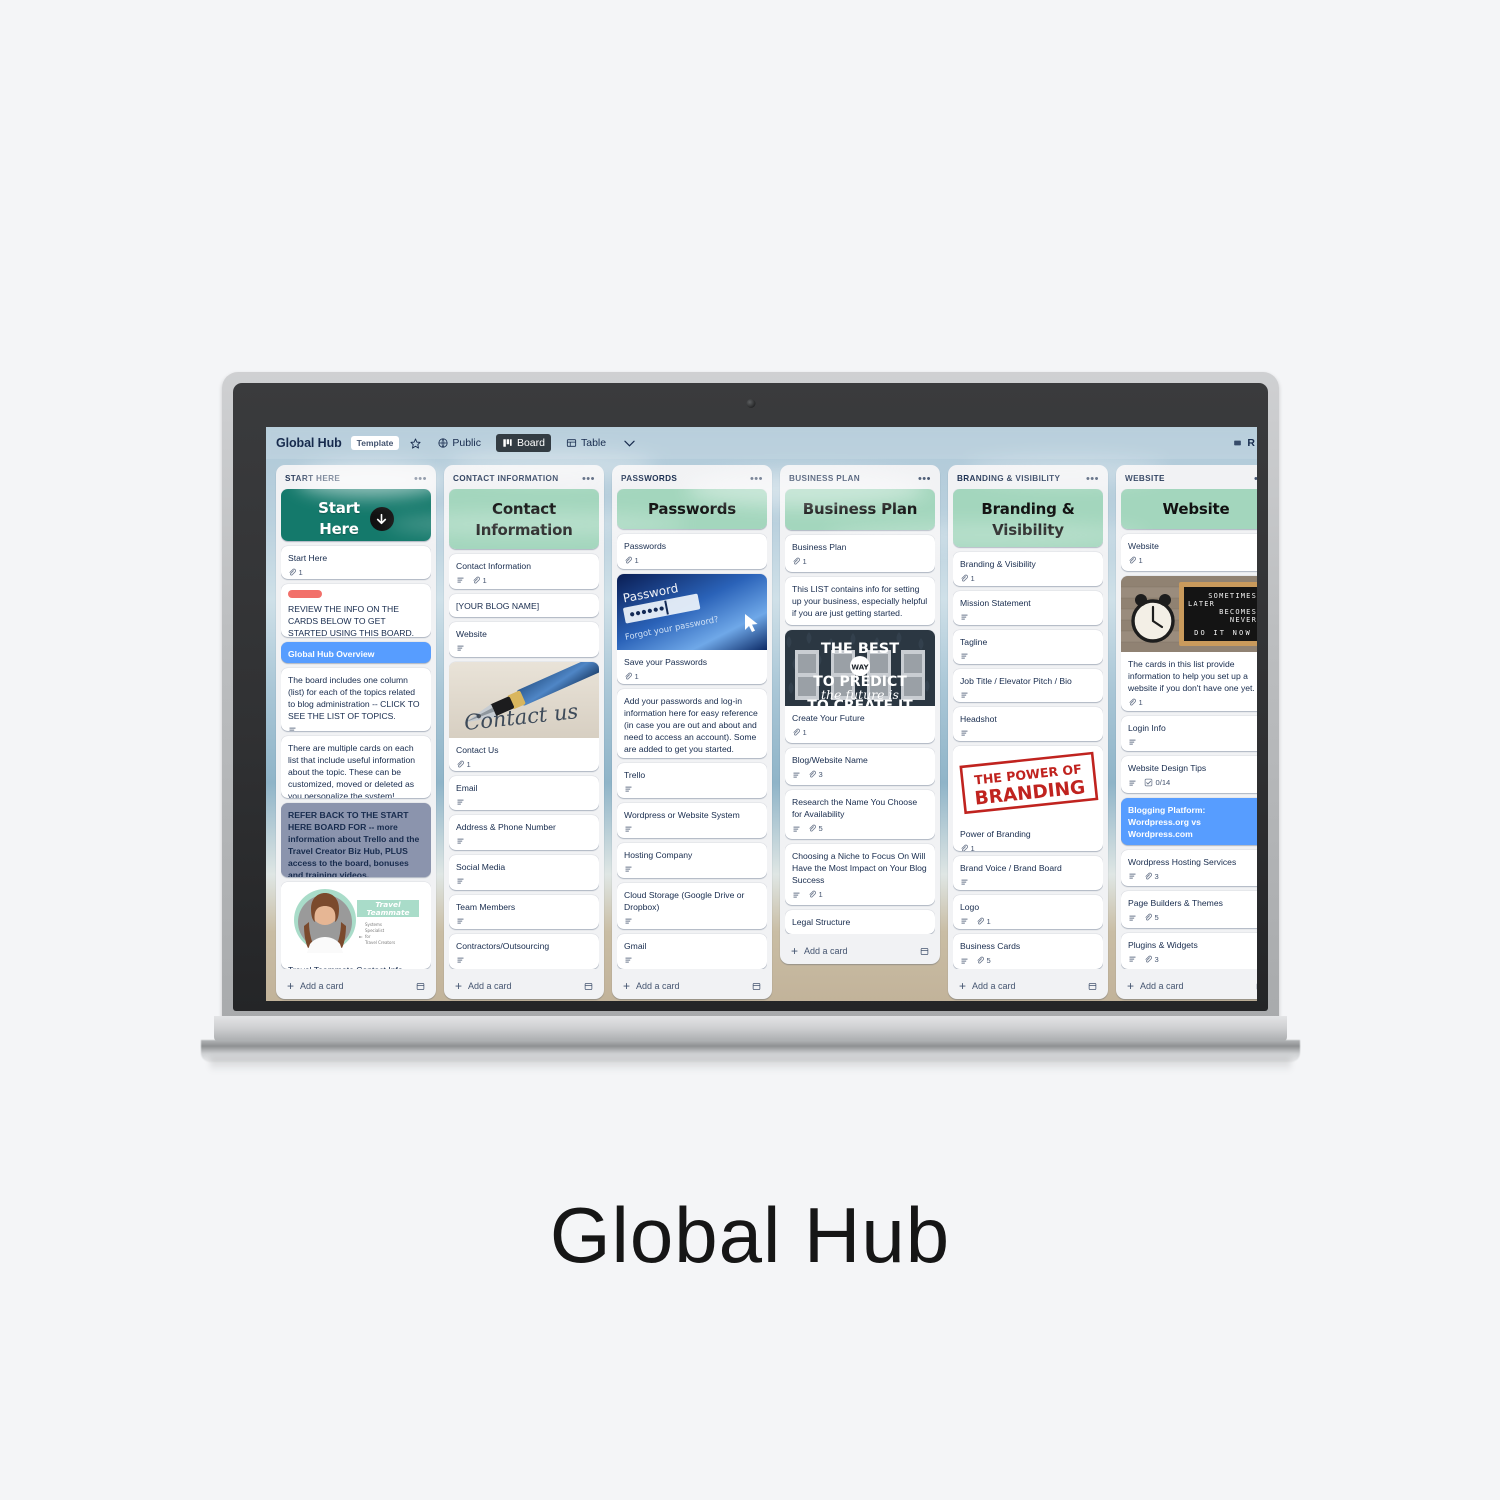 The width and height of the screenshot is (1500, 1500). I want to click on card-title: Team Members, so click(486, 906).